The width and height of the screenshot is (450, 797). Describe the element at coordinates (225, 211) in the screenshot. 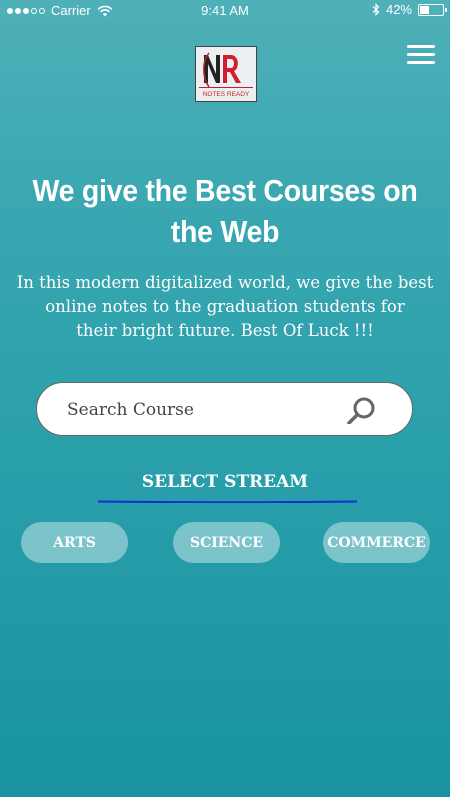

I see `hero-title: We give the Best Courses on the Web` at that location.